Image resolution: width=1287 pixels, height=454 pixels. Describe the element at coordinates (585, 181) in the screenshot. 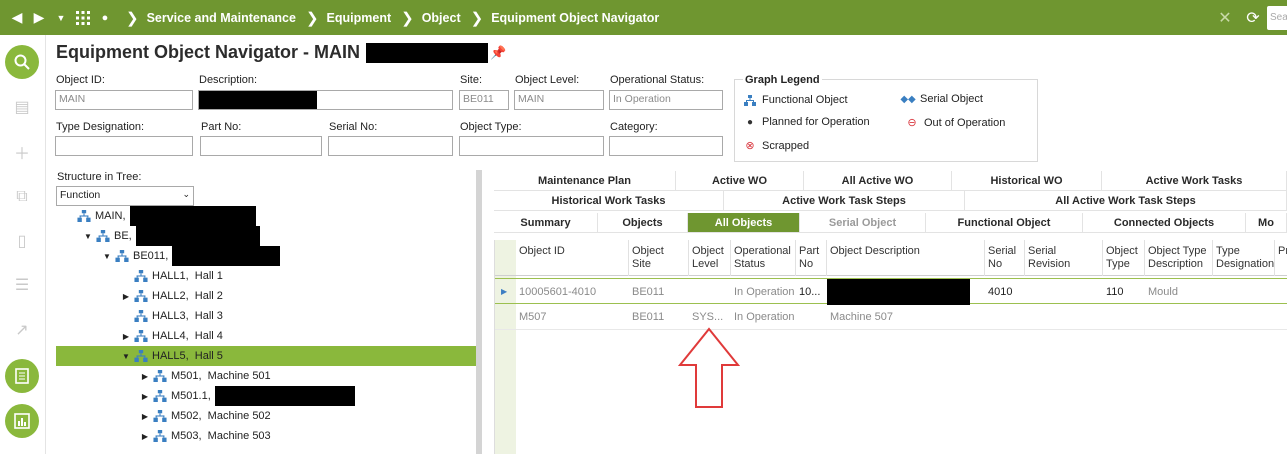

I see `tab-maintenance-plan: Maintenance Plan` at that location.